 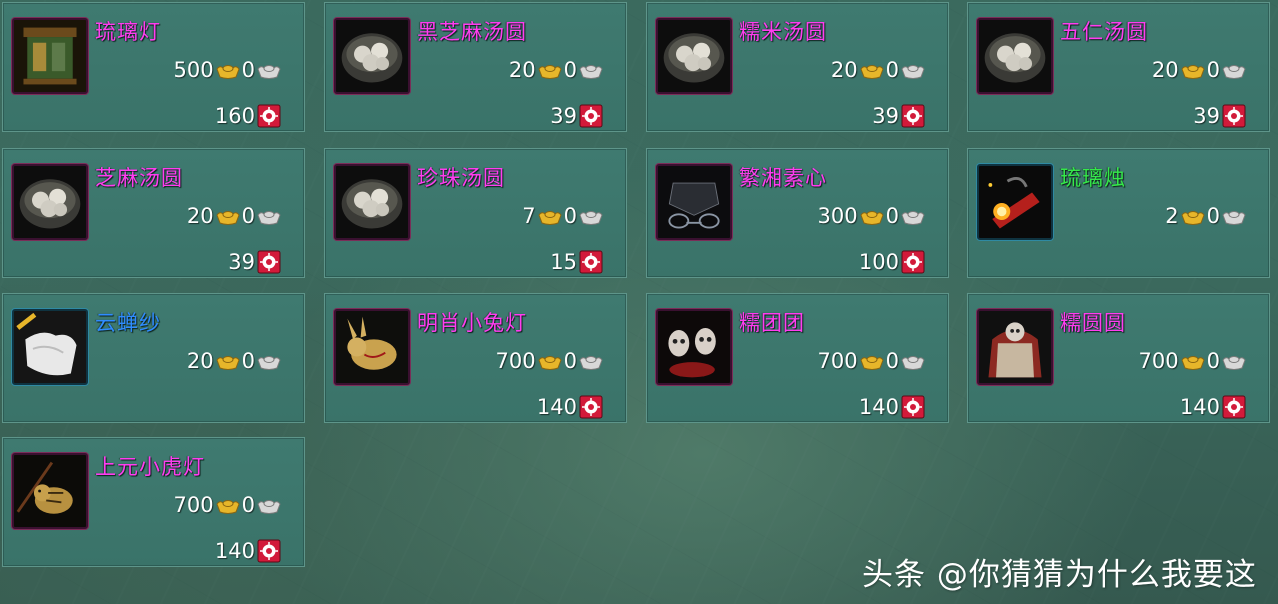 What do you see at coordinates (837, 216) in the screenshot?
I see `gold-amount: 300` at bounding box center [837, 216].